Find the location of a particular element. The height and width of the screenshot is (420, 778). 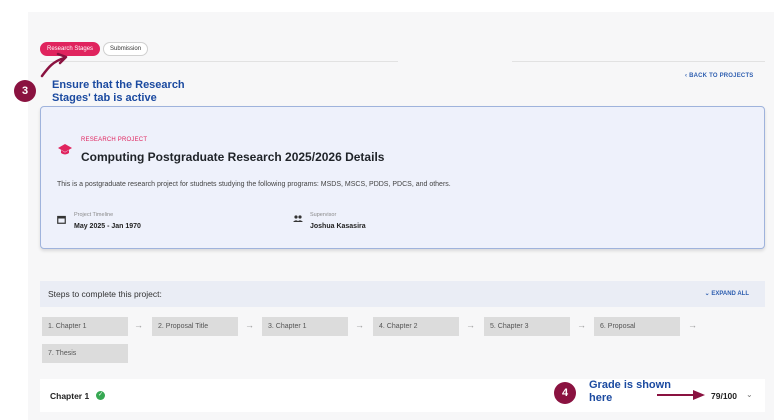

back-to-projects-label: BACK TO PROJECTS is located at coordinates (721, 76).